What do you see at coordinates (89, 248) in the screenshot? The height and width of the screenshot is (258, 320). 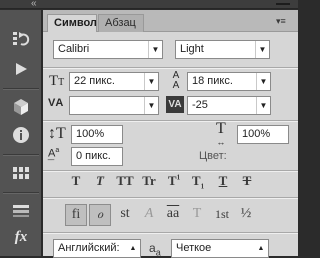 I see `language-value: Английский:` at bounding box center [89, 248].